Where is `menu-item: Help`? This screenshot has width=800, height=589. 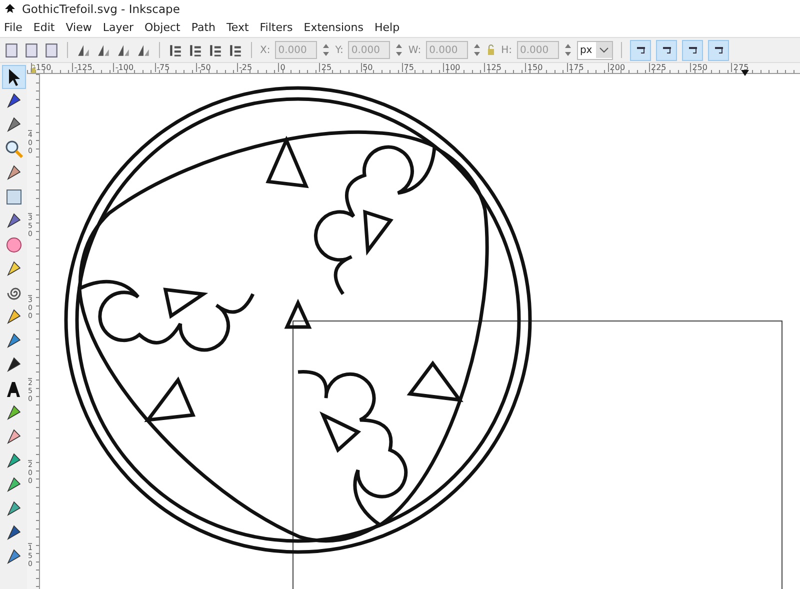
menu-item: Help is located at coordinates (387, 27).